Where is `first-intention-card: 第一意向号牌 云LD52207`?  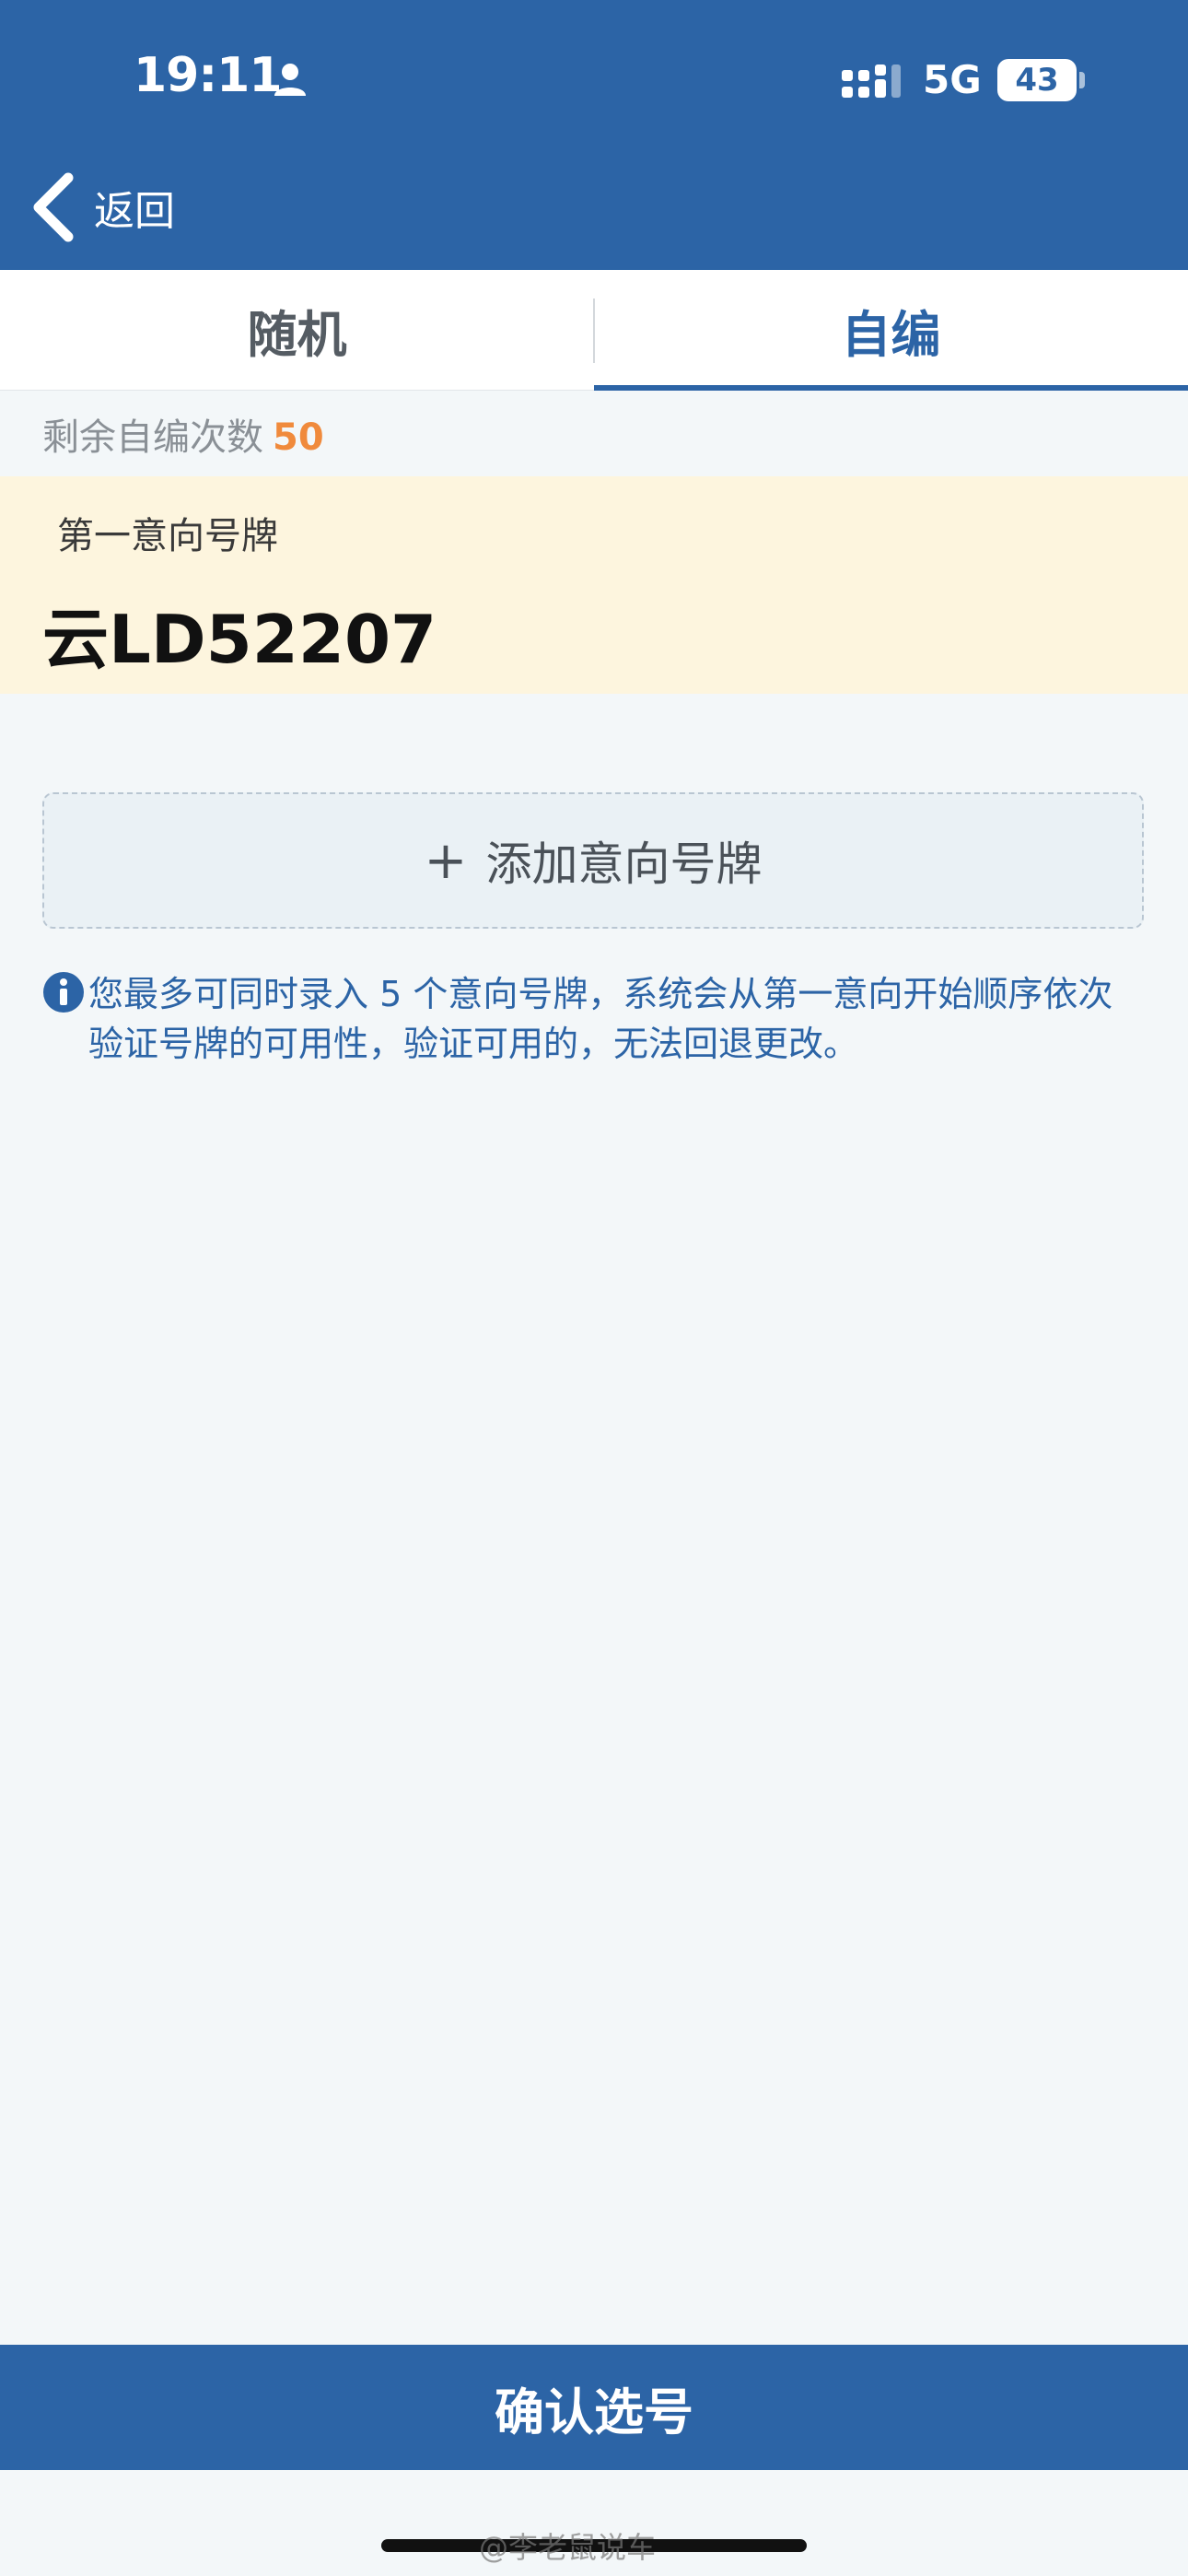 first-intention-card: 第一意向号牌 云LD52207 is located at coordinates (594, 585).